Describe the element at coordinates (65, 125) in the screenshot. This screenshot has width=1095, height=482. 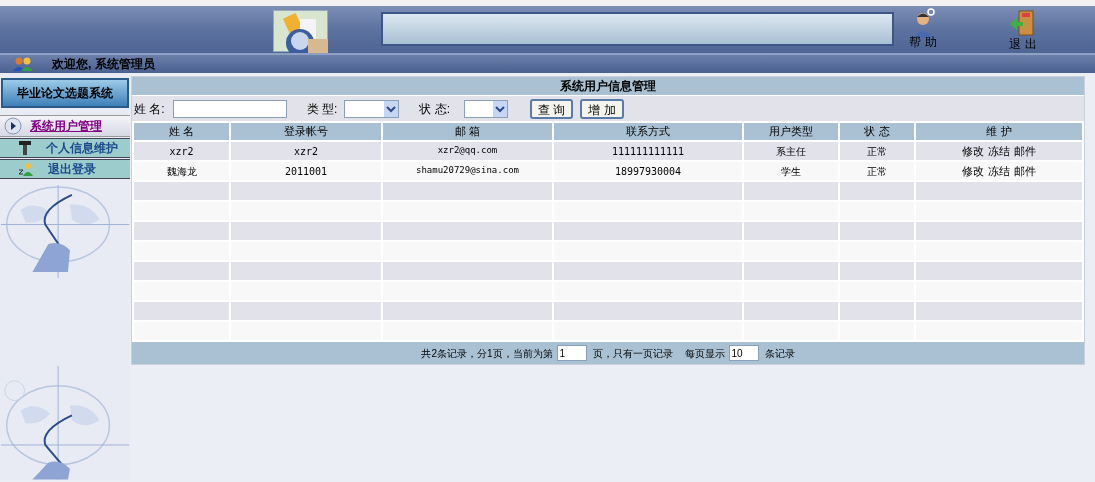
I see `menu-item: 系统用户管理` at that location.